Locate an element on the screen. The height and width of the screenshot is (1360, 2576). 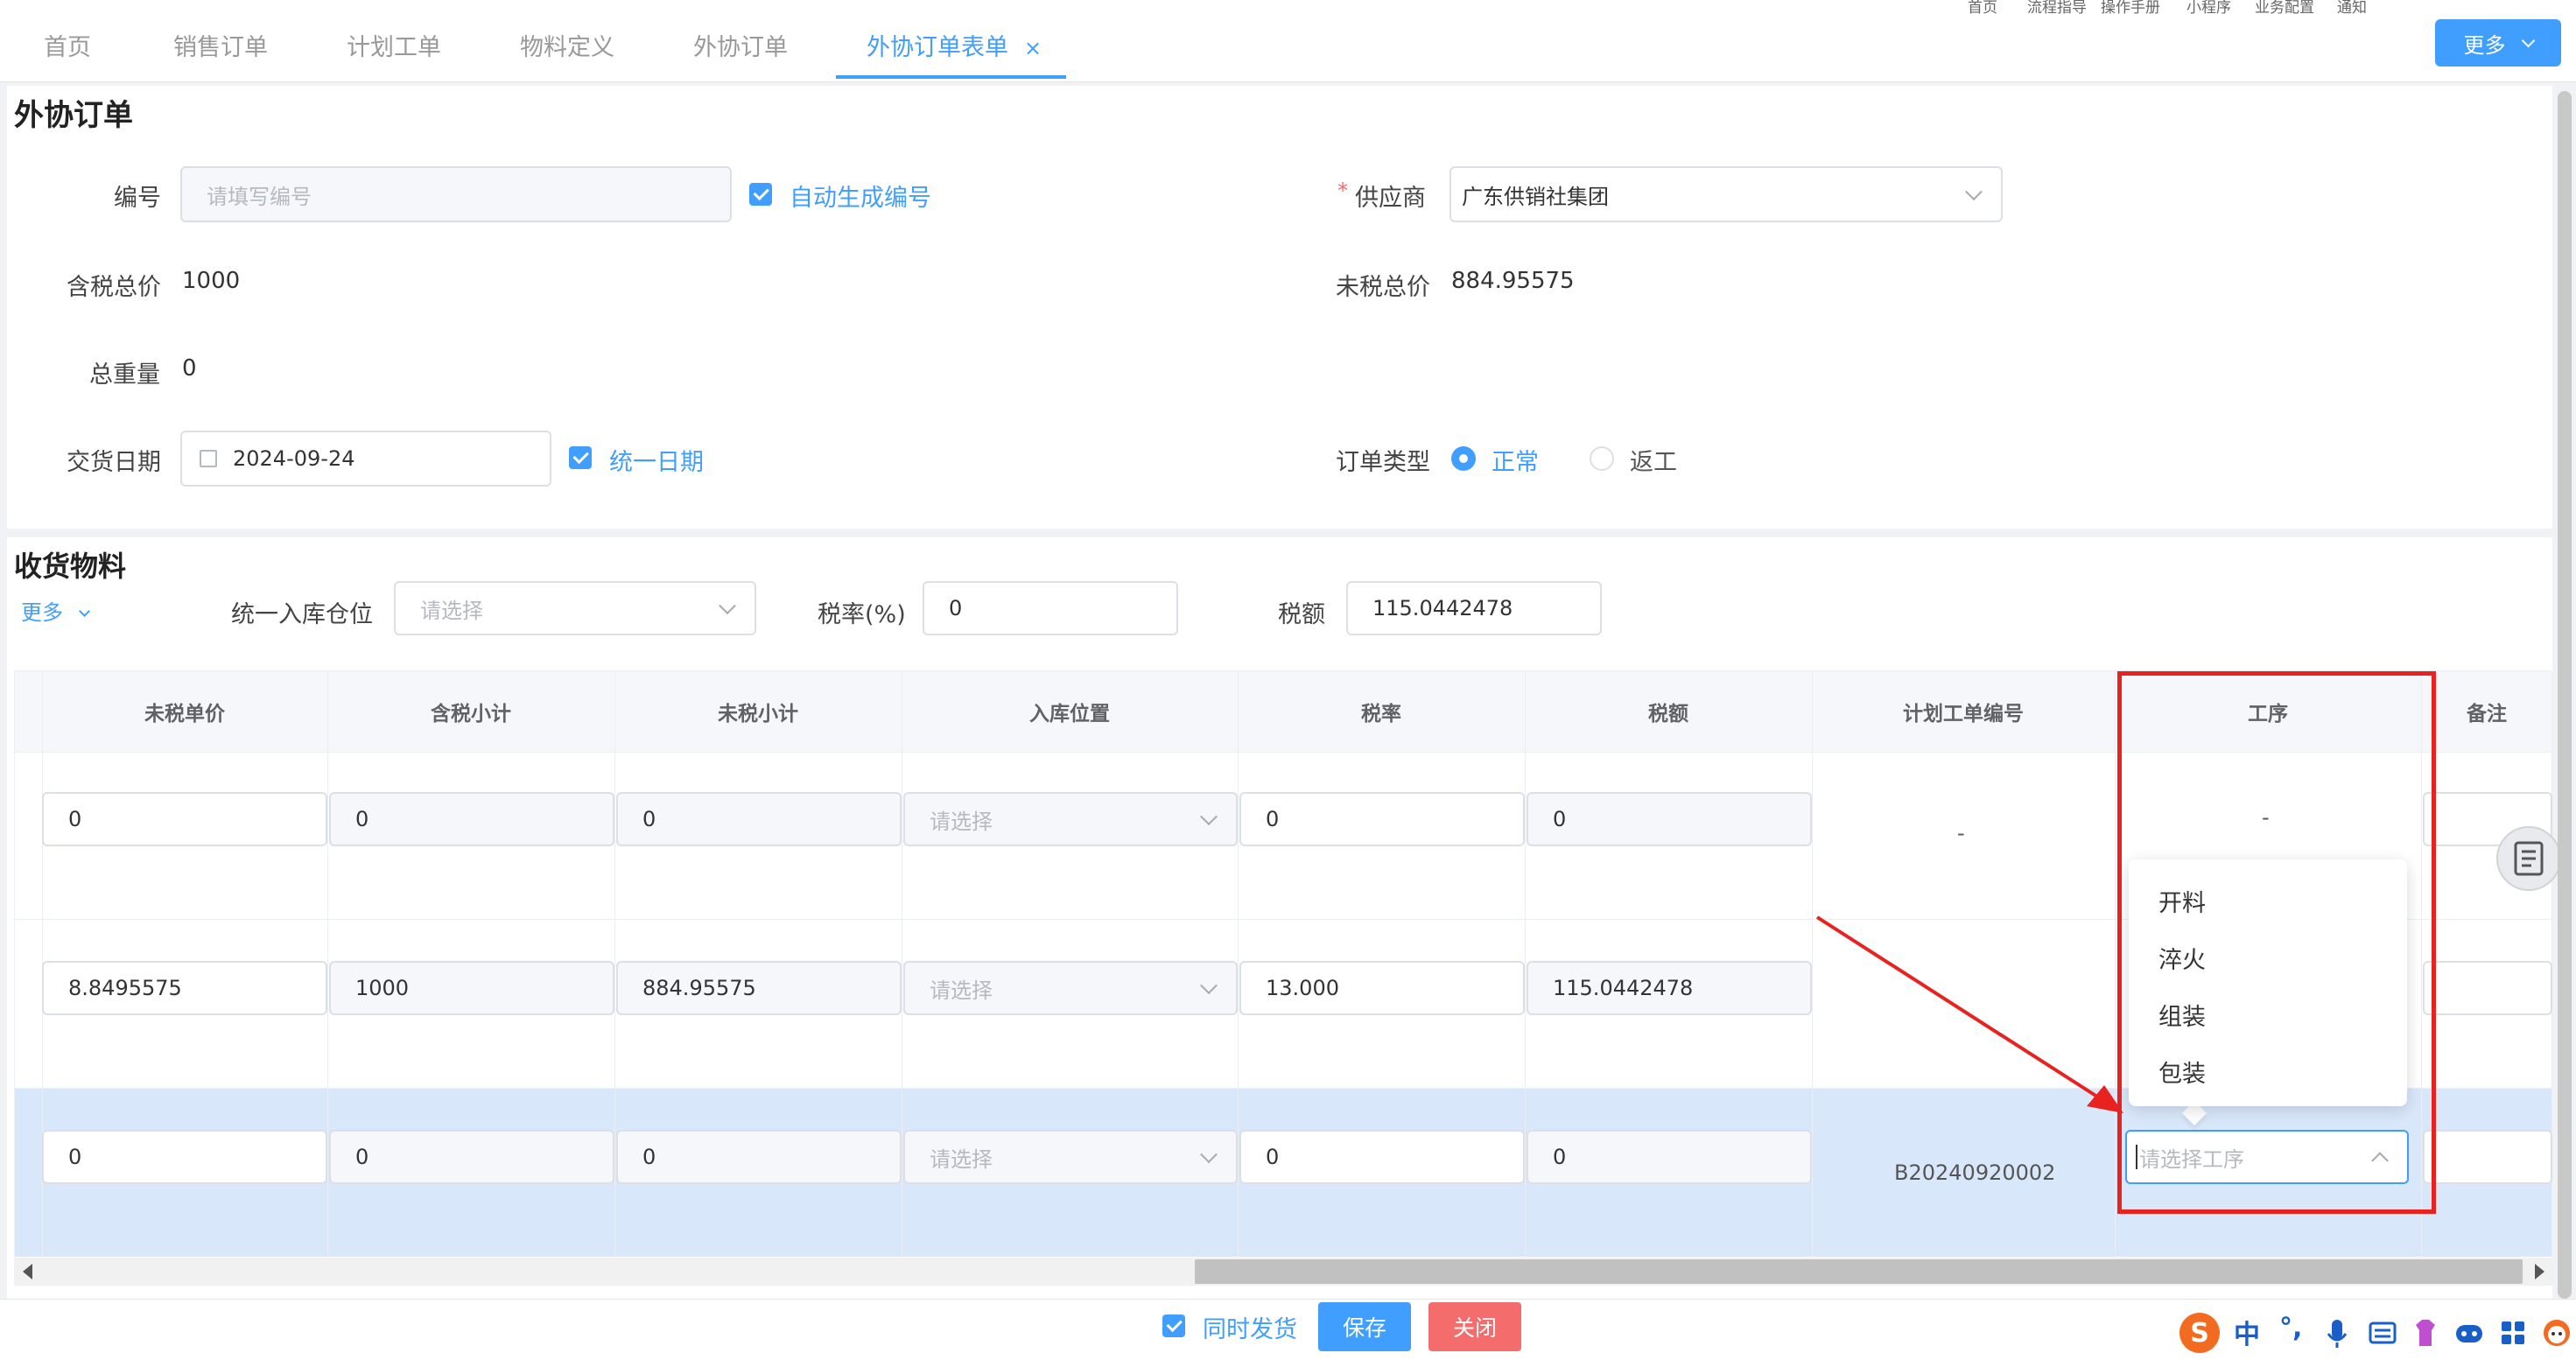
row3-tax-subtotal-input: 0 is located at coordinates (472, 1157).